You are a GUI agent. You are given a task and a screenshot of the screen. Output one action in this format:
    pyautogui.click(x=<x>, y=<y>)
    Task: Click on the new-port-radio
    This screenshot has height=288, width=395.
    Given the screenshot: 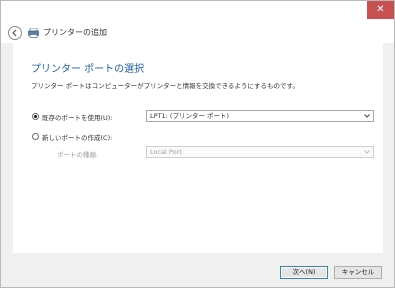 What is the action you would take?
    pyautogui.click(x=35, y=136)
    